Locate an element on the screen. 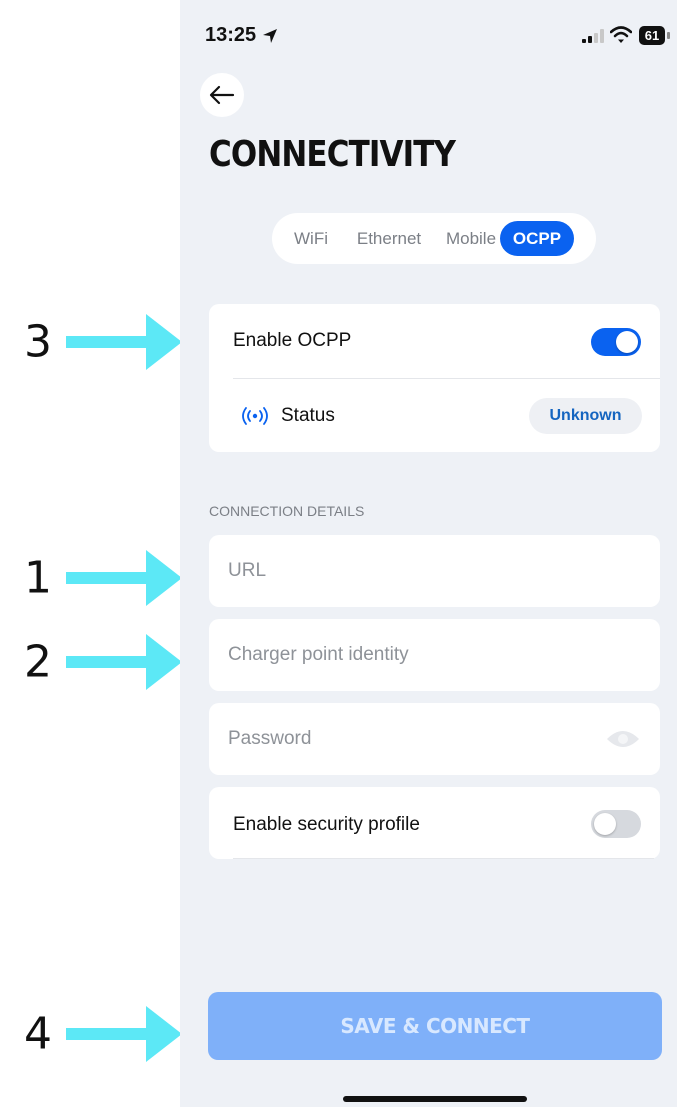 Image resolution: width=677 pixels, height=1107 pixels. signal-icon is located at coordinates (593, 36).